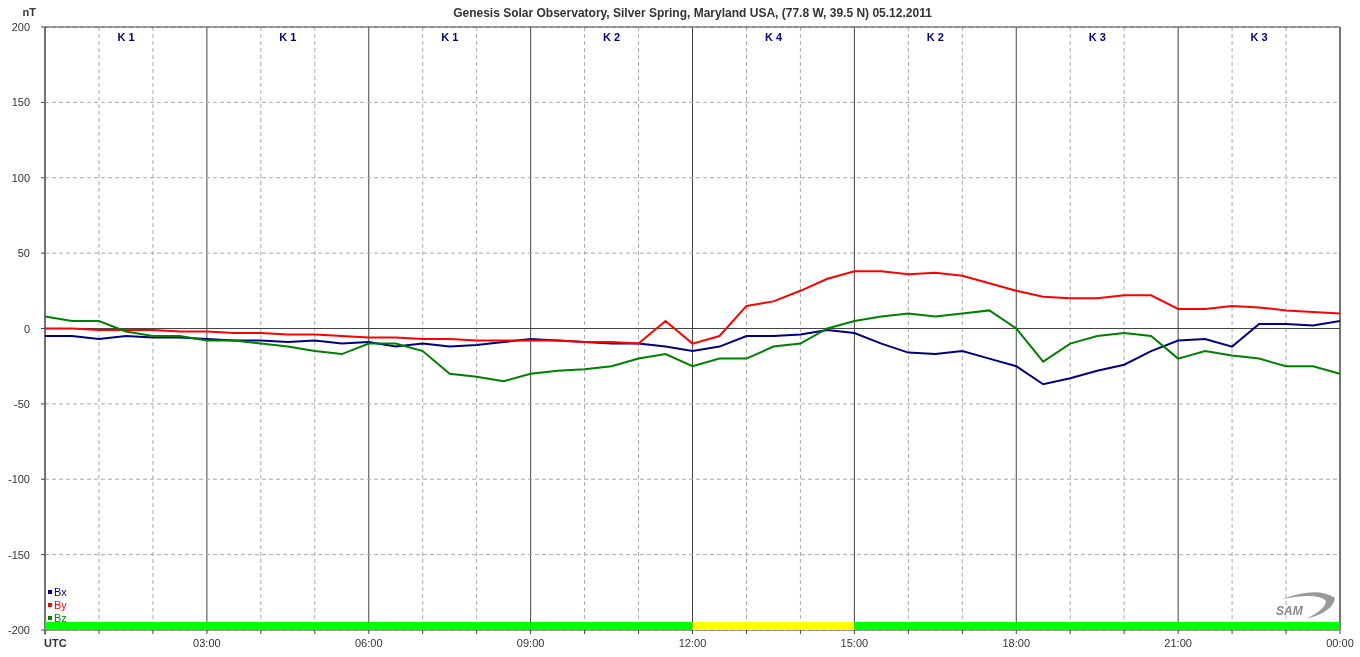 This screenshot has height=657, width=1360. Describe the element at coordinates (60, 618) in the screenshot. I see `legend-label: Bz` at that location.